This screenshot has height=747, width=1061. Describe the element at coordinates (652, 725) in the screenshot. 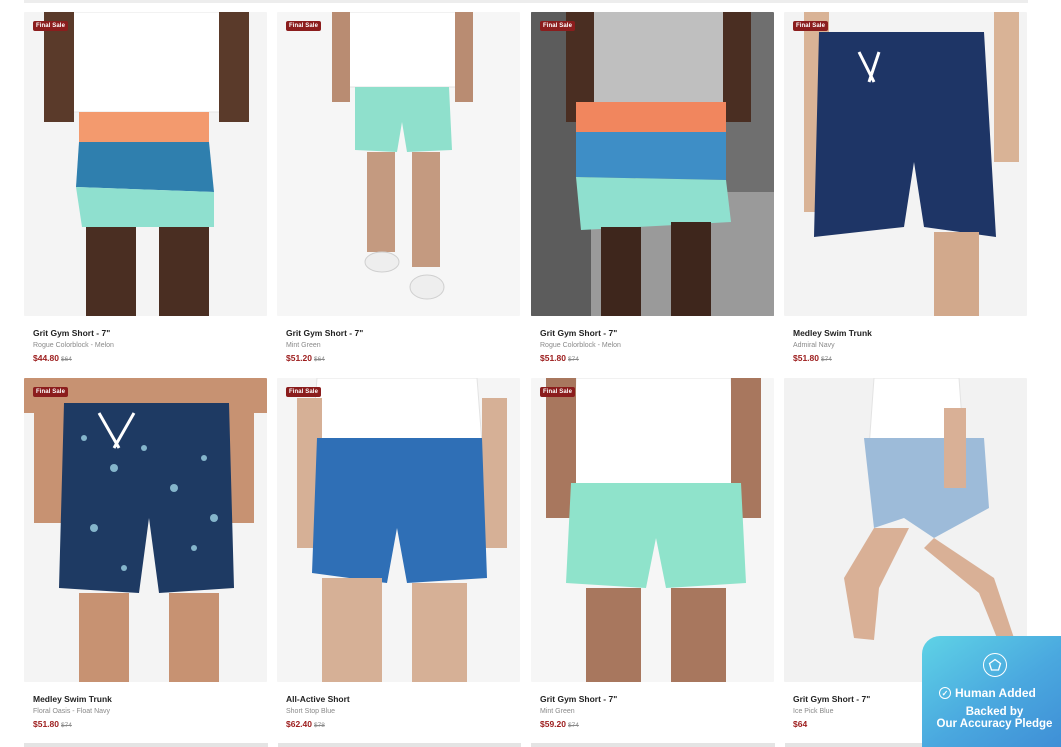

I see `price-row: $59.20 $74` at that location.